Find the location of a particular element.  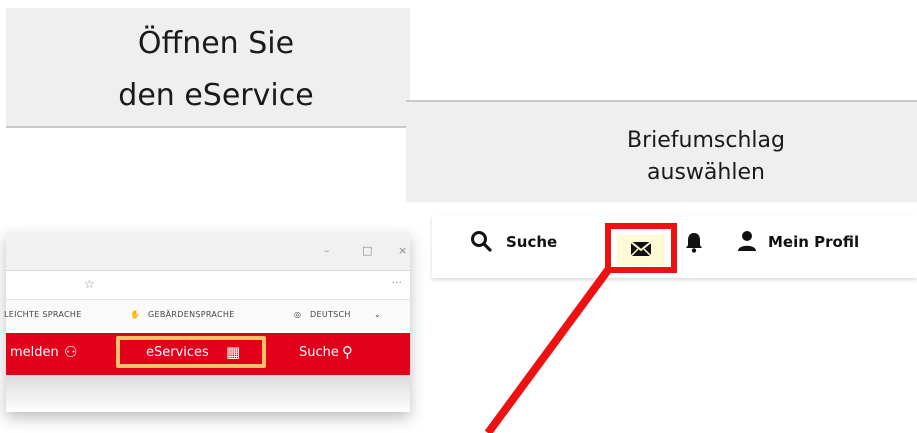

callout-arrow is located at coordinates (548, 350).